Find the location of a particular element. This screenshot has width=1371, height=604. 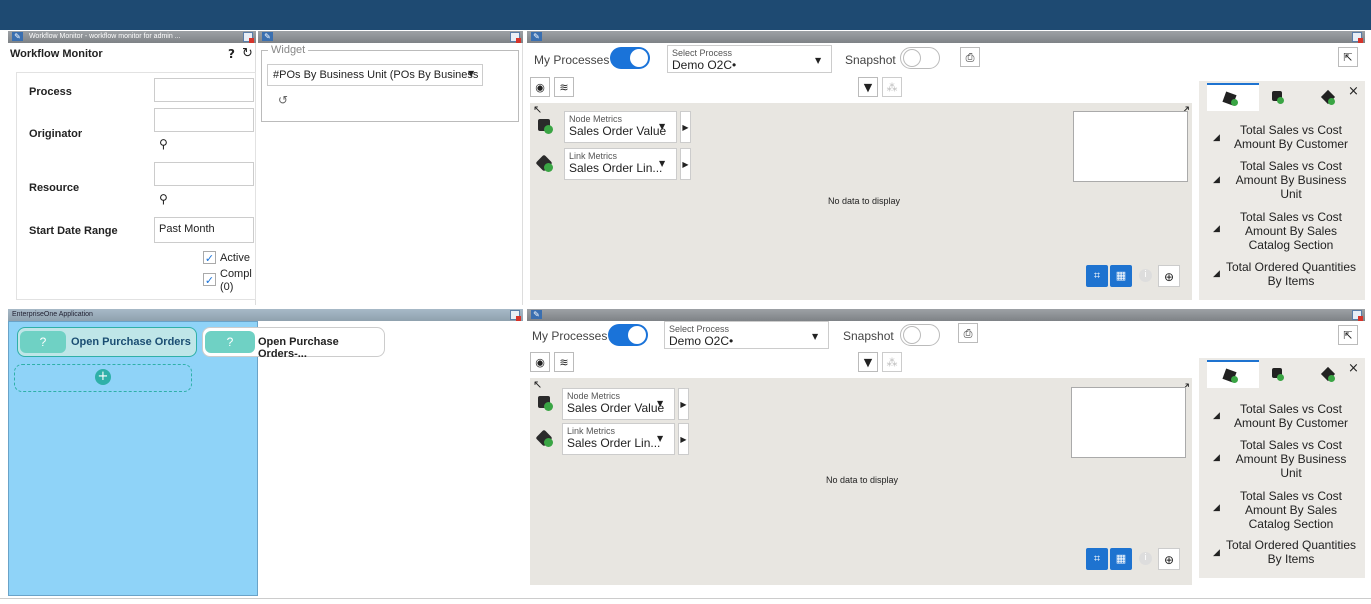

enterprise-panel-title-bar: EnterpriseOne Application is located at coordinates (265, 315).